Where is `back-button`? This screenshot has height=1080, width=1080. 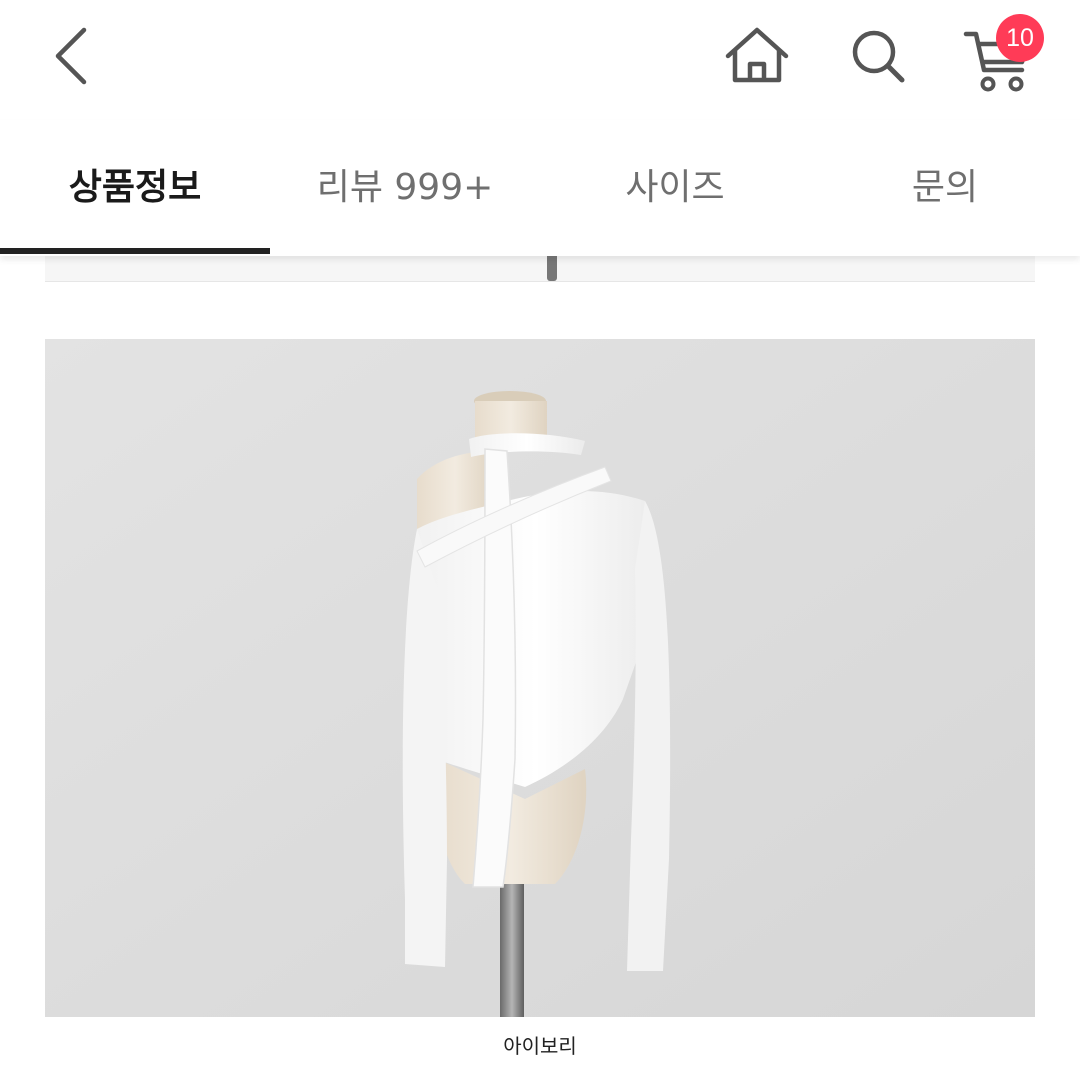
back-button is located at coordinates (72, 58).